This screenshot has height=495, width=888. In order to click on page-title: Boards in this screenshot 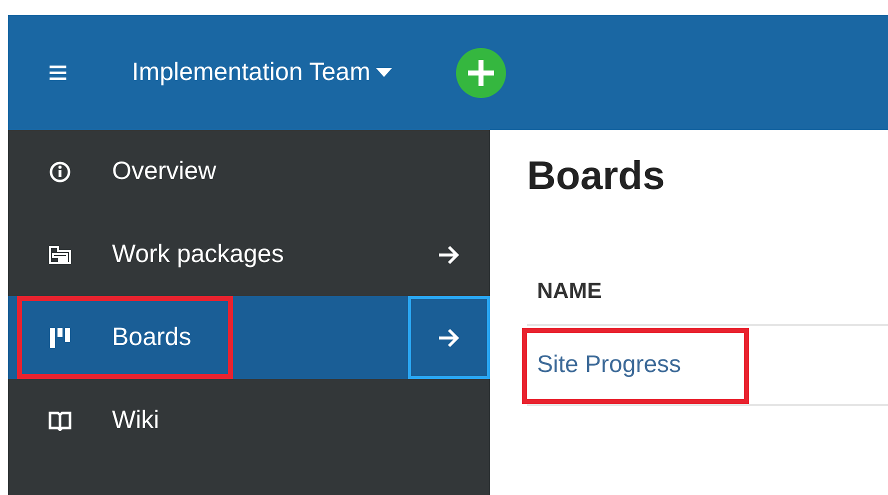, I will do `click(596, 176)`.